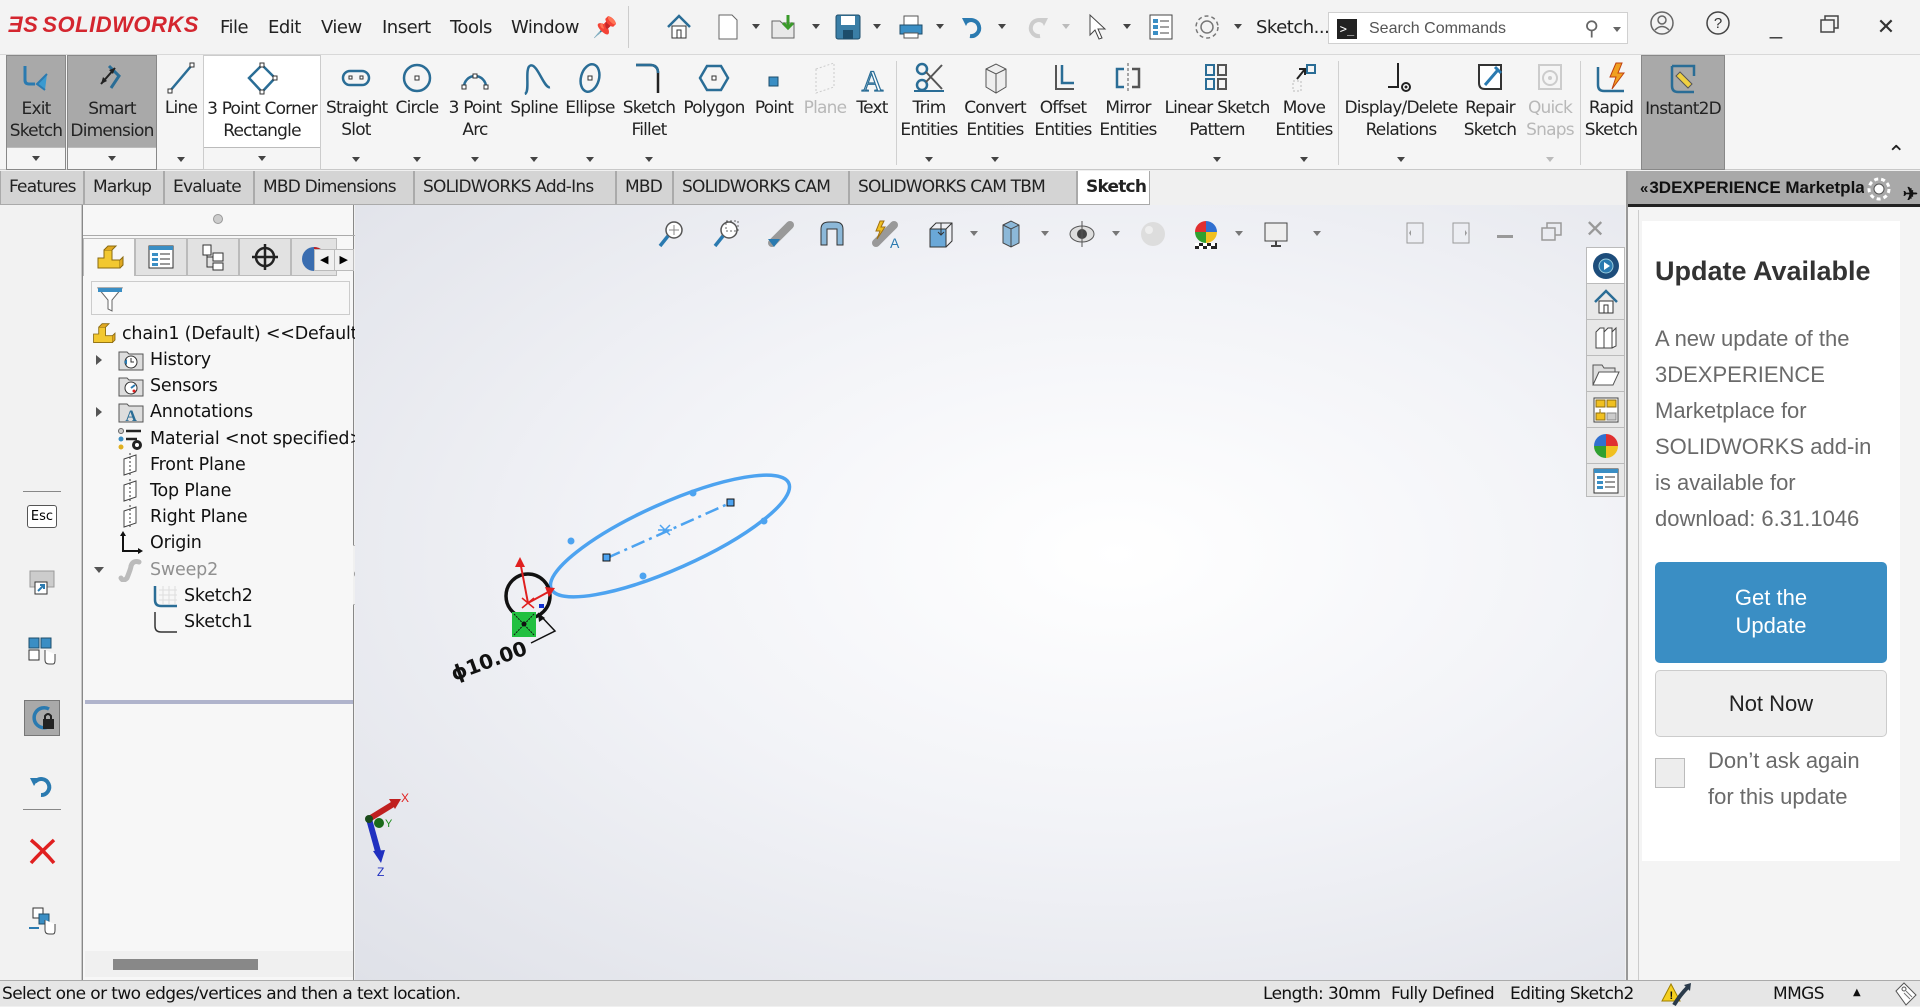  What do you see at coordinates (774, 112) in the screenshot?
I see `point-button: Point` at bounding box center [774, 112].